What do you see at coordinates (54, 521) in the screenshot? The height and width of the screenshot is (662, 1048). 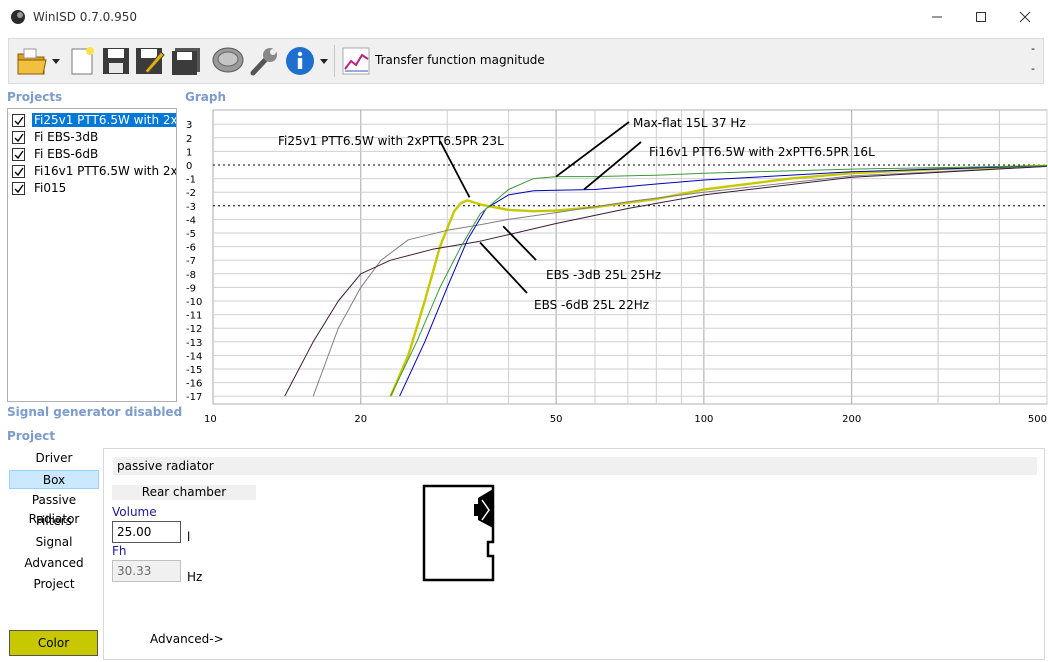 I see `nav-item-filters: Filters` at bounding box center [54, 521].